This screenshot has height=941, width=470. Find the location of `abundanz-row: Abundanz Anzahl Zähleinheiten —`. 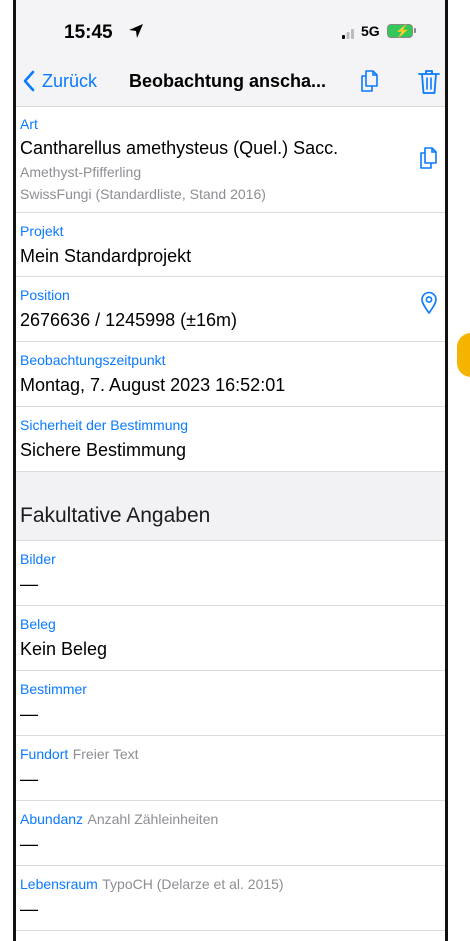

abundanz-row: Abundanz Anzahl Zähleinheiten — is located at coordinates (230, 833).